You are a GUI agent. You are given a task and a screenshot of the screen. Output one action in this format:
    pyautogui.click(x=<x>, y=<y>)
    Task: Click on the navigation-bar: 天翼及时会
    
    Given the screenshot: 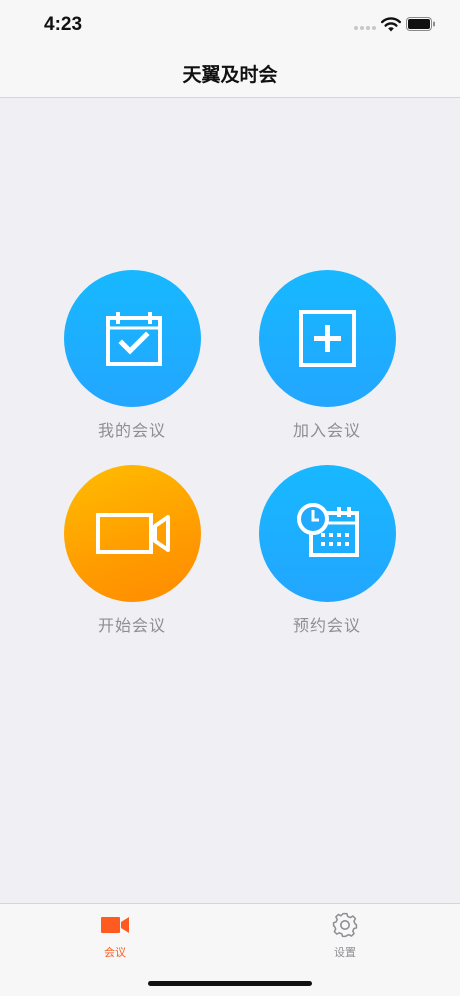 What is the action you would take?
    pyautogui.click(x=230, y=74)
    